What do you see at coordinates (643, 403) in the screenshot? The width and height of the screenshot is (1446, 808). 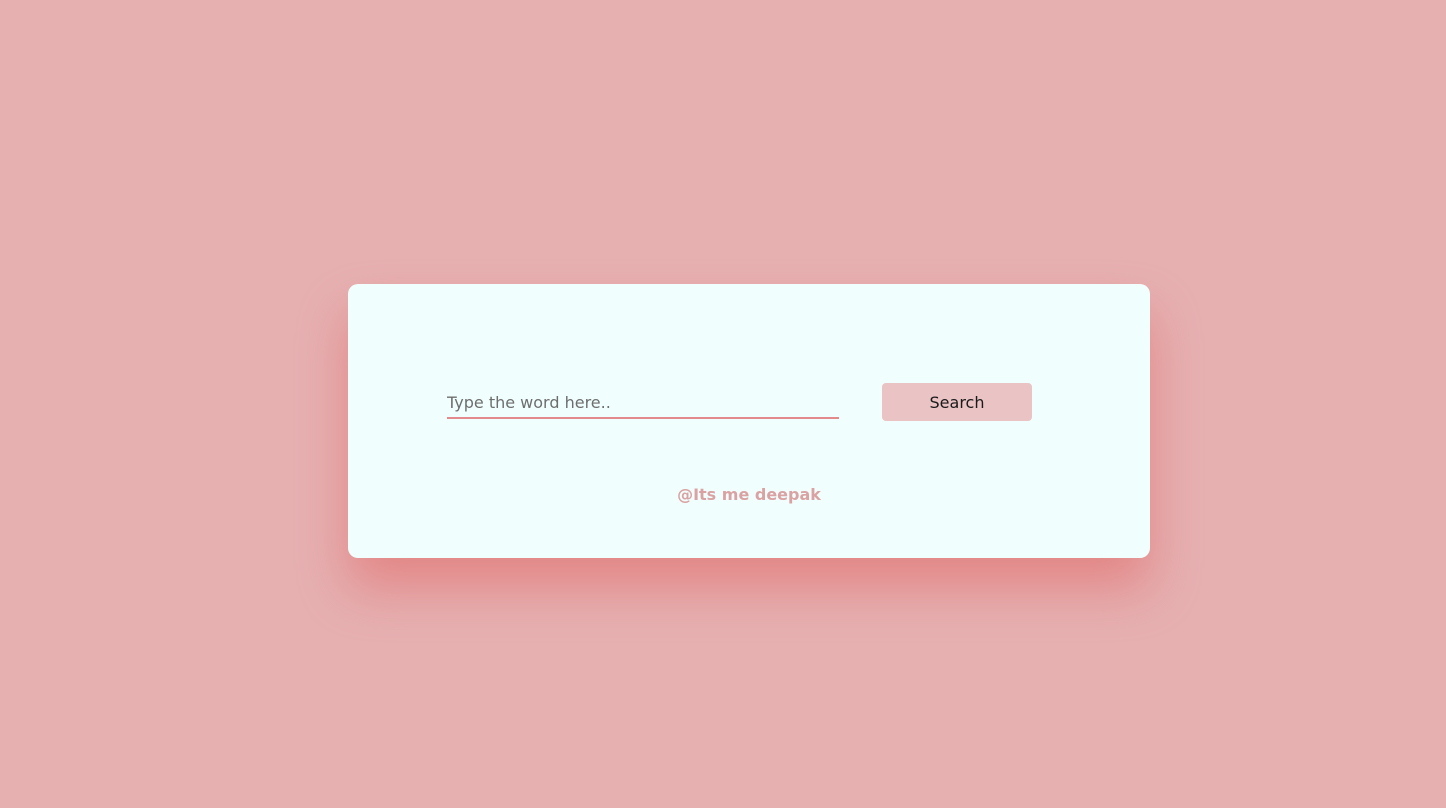 I see `word-search-input` at bounding box center [643, 403].